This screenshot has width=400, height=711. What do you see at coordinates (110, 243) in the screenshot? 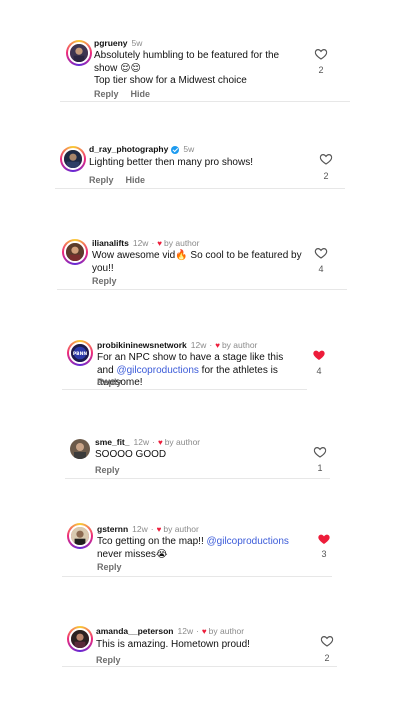
I see `username: ilianalifts` at bounding box center [110, 243].